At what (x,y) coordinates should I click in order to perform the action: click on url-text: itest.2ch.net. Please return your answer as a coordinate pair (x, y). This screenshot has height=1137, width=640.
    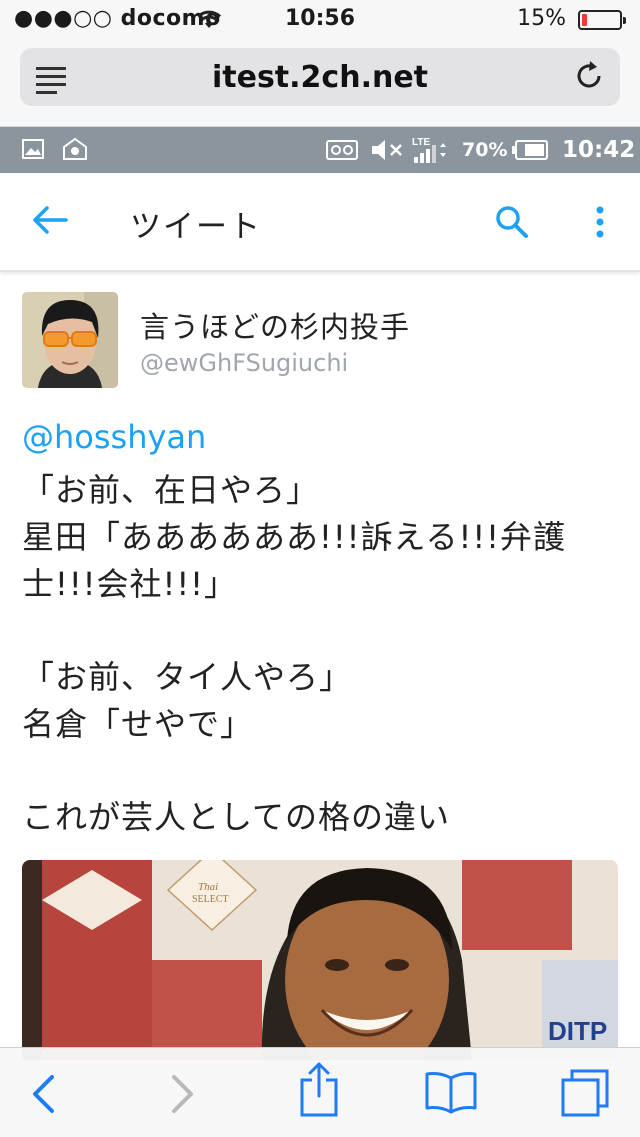
    Looking at the image, I should click on (320, 77).